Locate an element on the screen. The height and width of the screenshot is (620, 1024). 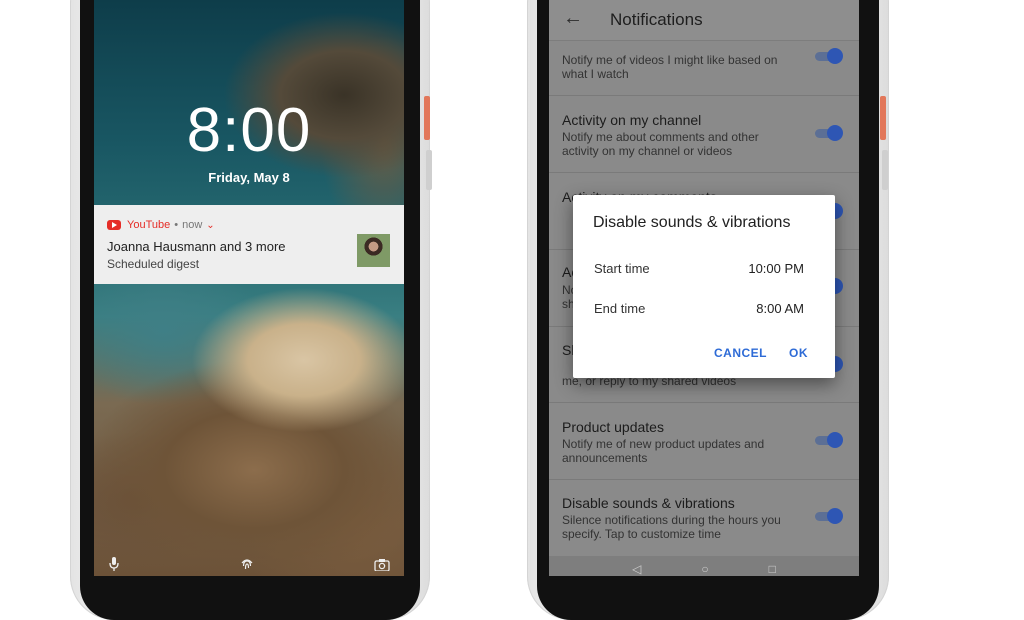
start-time-value: 10:00 PM is located at coordinates (776, 268).